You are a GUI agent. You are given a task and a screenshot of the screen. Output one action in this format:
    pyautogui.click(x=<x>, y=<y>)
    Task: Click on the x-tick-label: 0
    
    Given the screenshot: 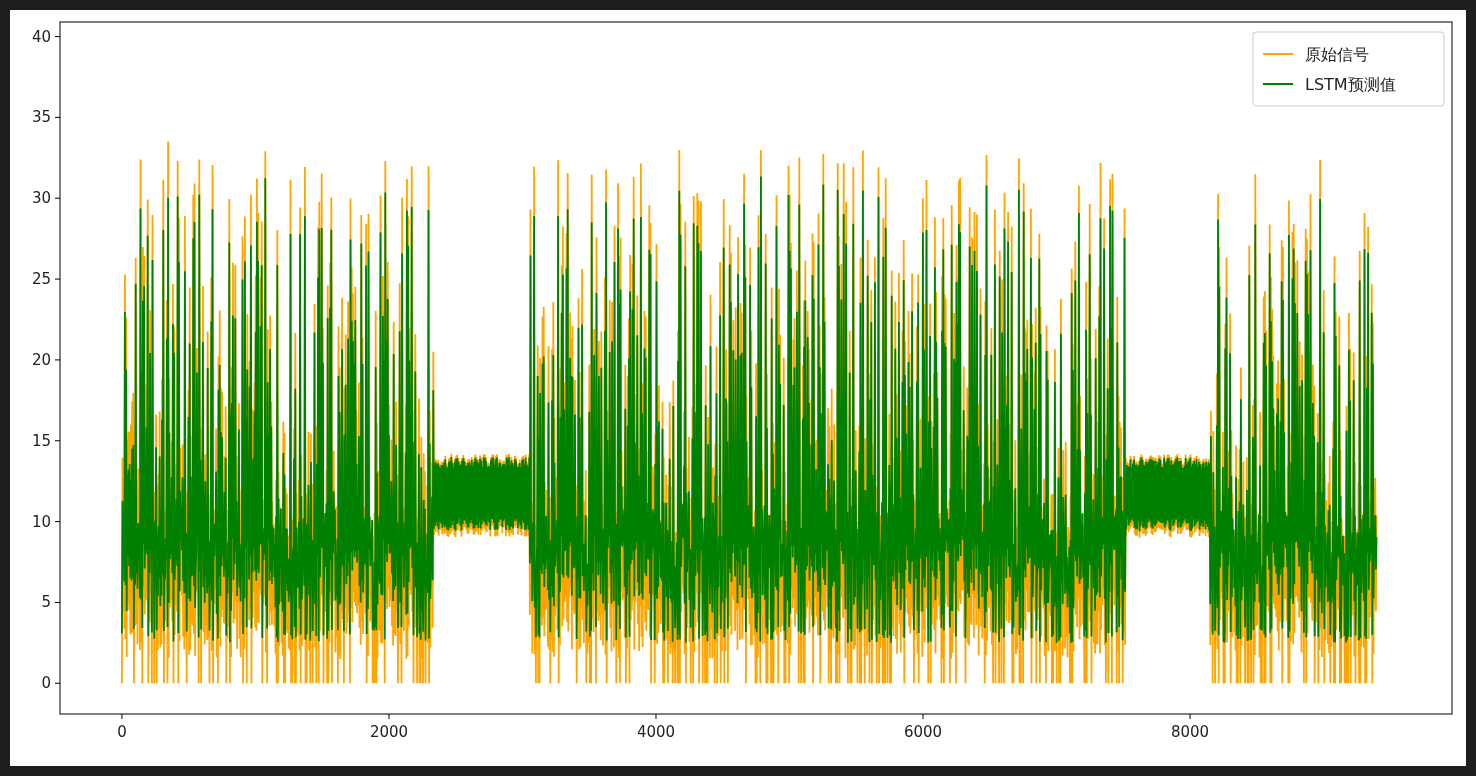 What is the action you would take?
    pyautogui.click(x=122, y=732)
    